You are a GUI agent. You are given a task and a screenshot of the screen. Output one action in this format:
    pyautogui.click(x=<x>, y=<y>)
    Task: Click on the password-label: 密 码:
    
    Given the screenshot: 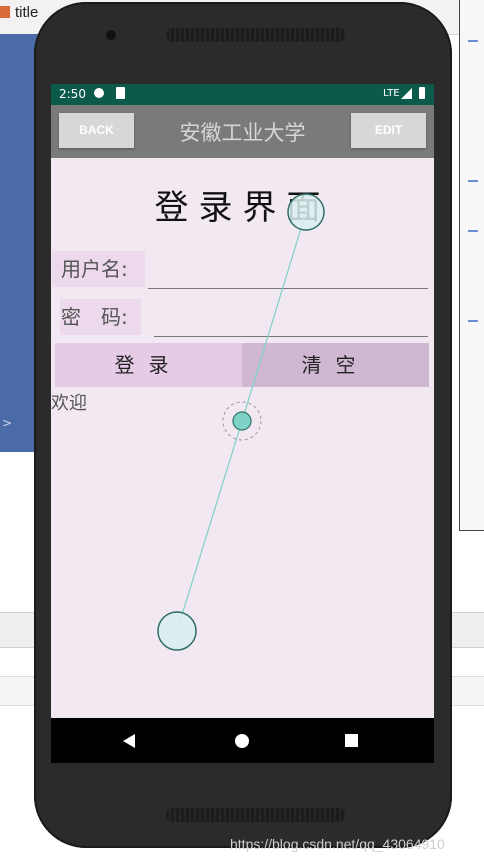 What is the action you would take?
    pyautogui.click(x=100, y=317)
    